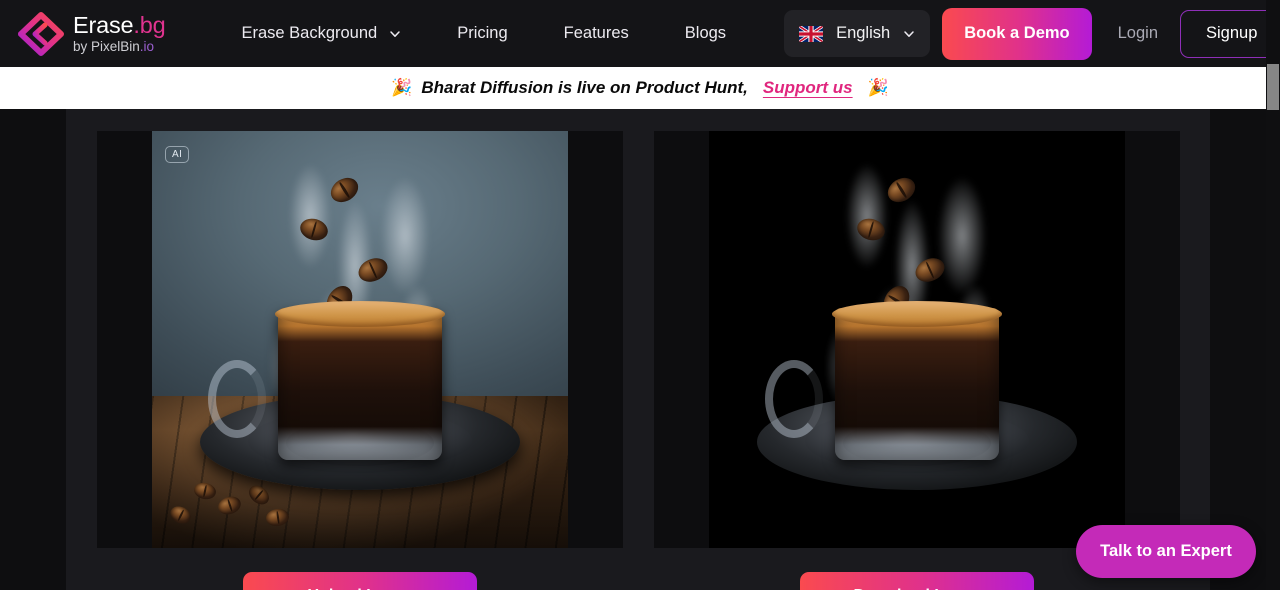  Describe the element at coordinates (1273, 295) in the screenshot. I see `page-scrollbar` at that location.